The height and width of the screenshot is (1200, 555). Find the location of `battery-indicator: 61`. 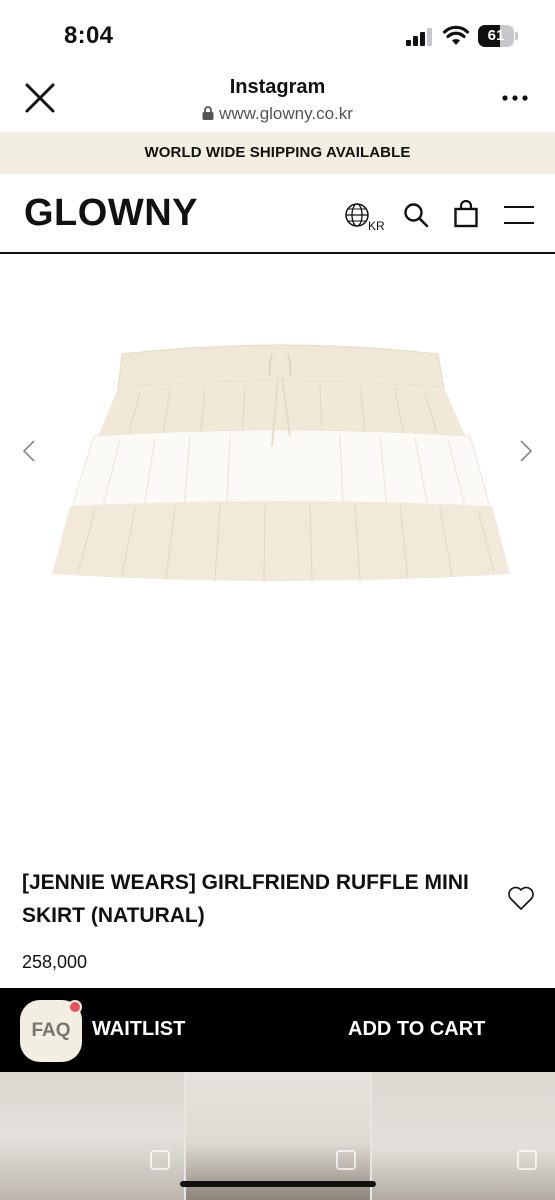

battery-indicator: 61 is located at coordinates (498, 36).